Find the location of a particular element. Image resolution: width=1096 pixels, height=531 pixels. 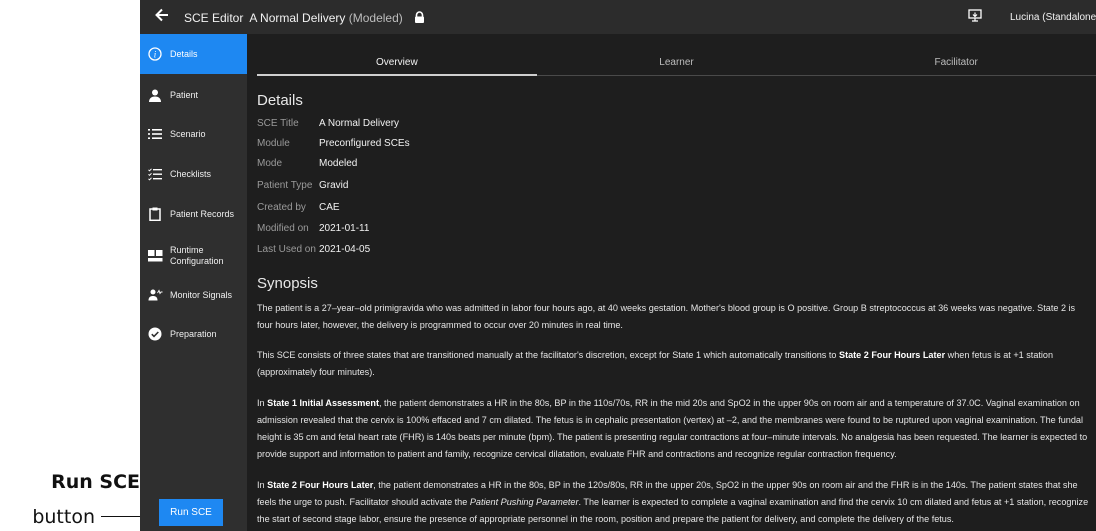

monitor-signals-icon is located at coordinates (155, 295).